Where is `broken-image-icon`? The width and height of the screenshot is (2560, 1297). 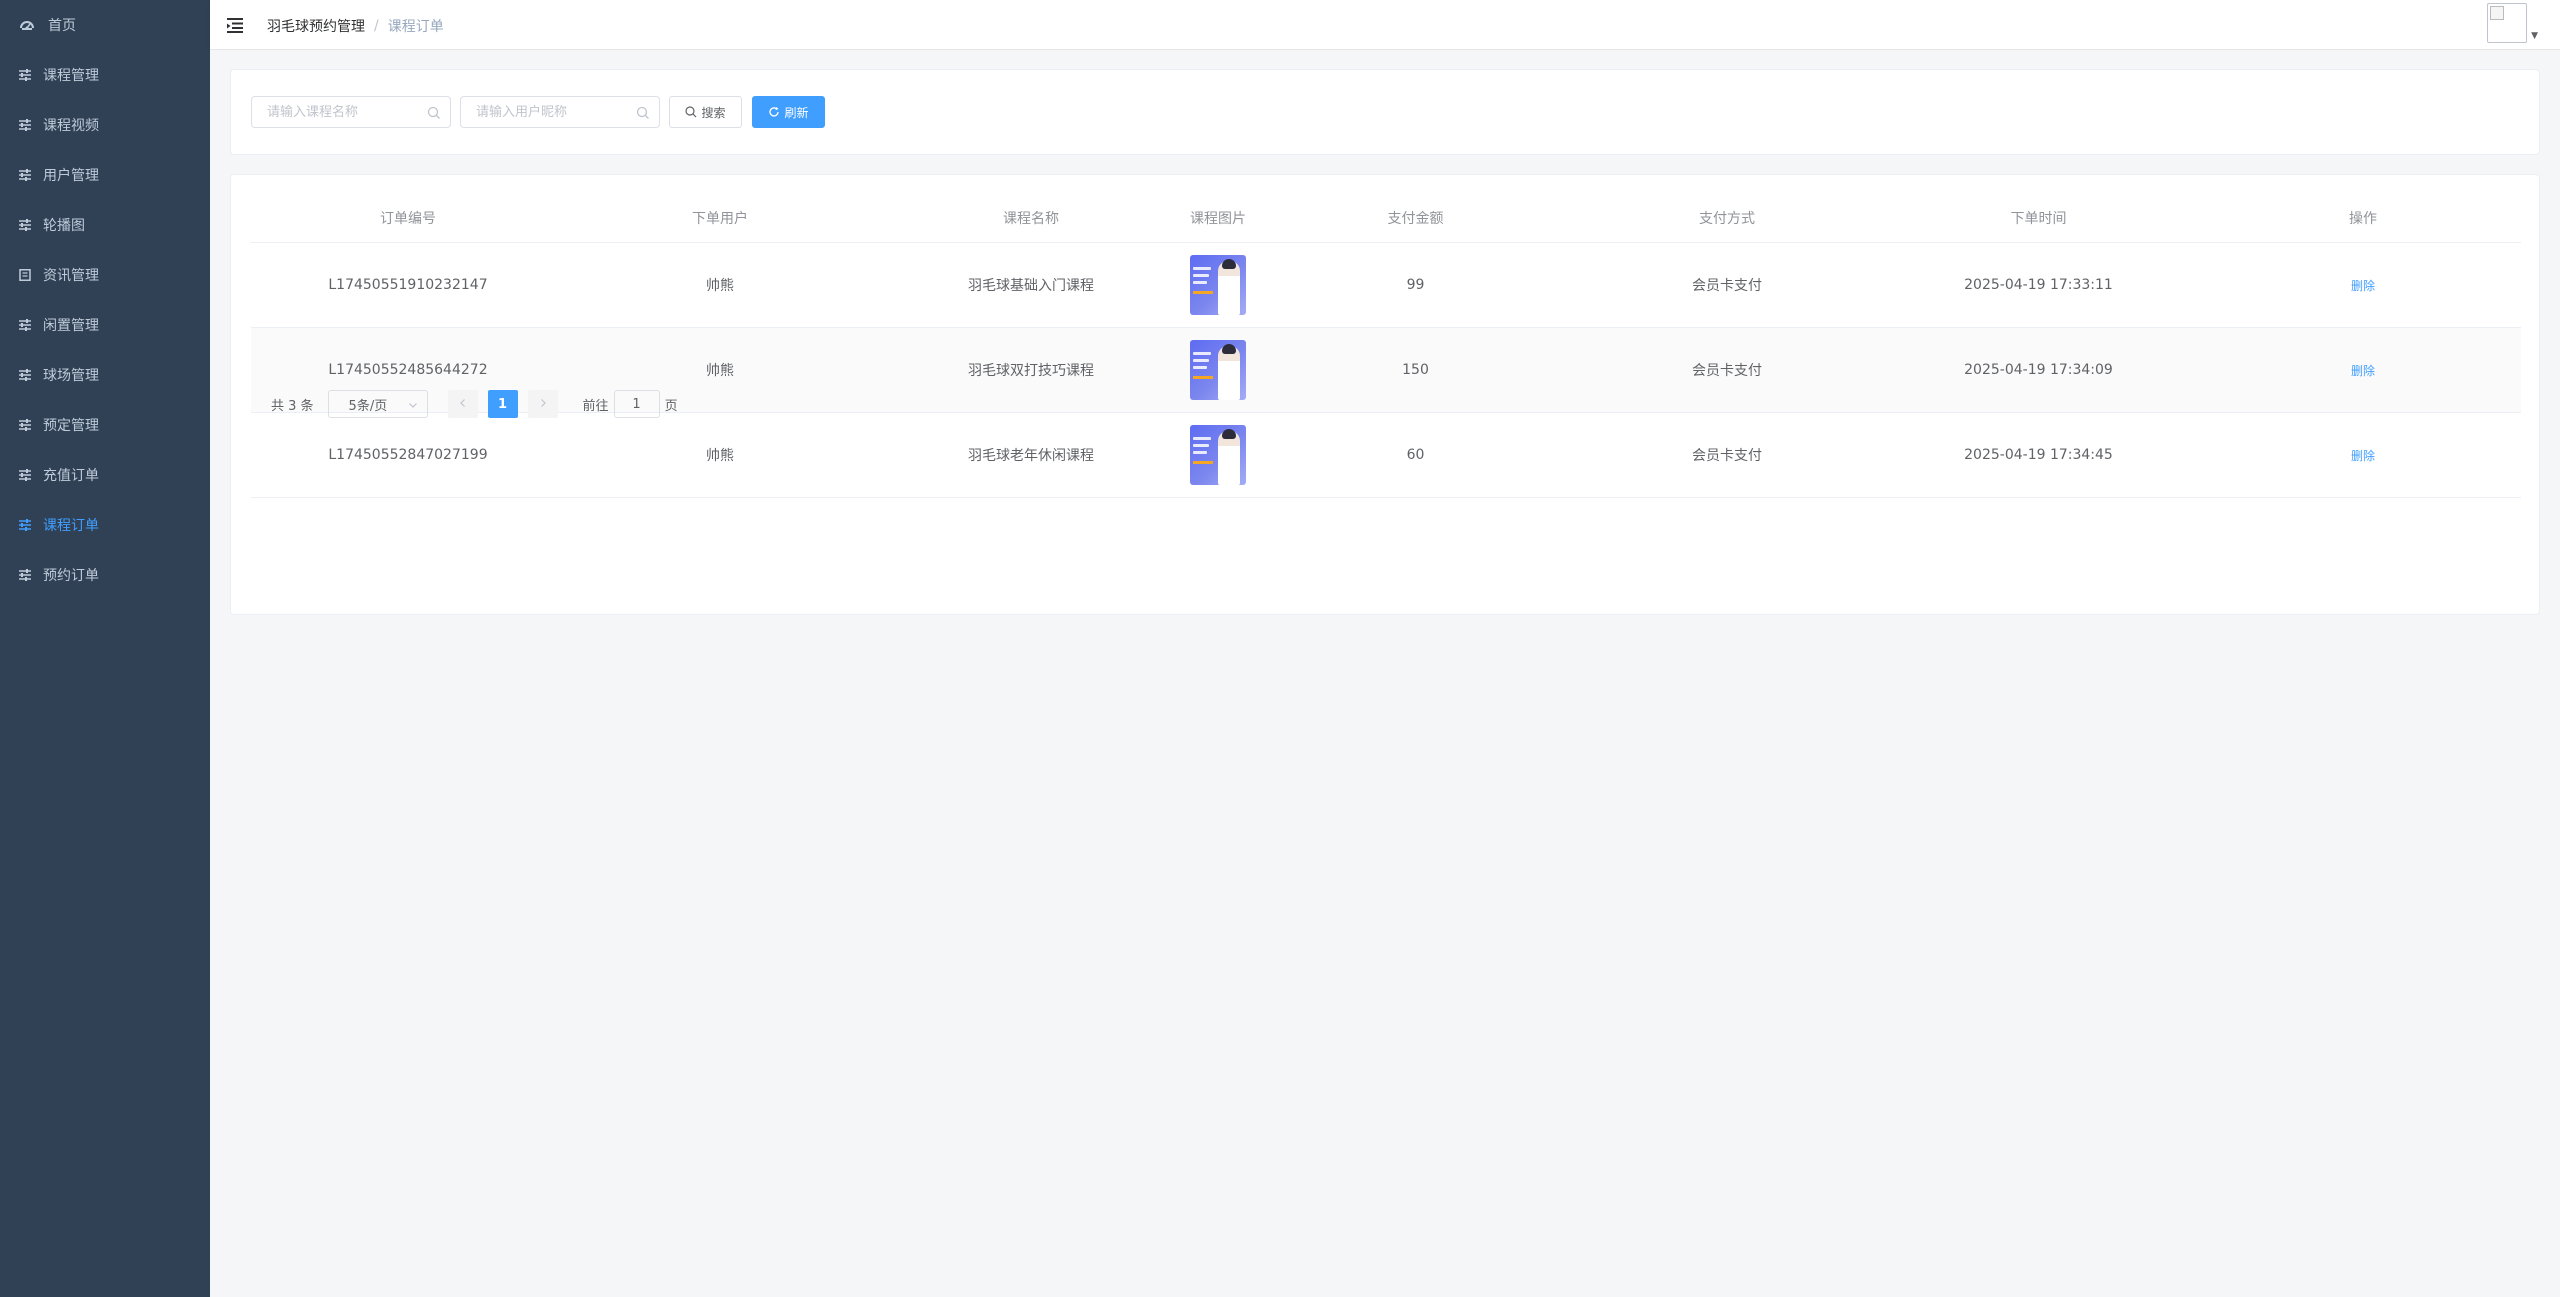
broken-image-icon is located at coordinates (2497, 13).